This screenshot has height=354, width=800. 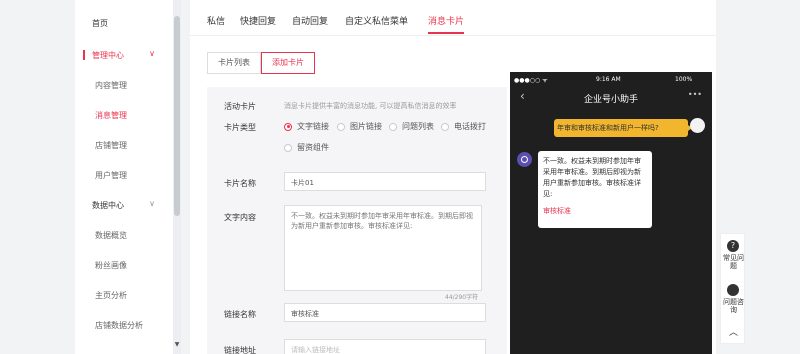 I want to click on link-name-label: 链接名称, so click(x=240, y=314).